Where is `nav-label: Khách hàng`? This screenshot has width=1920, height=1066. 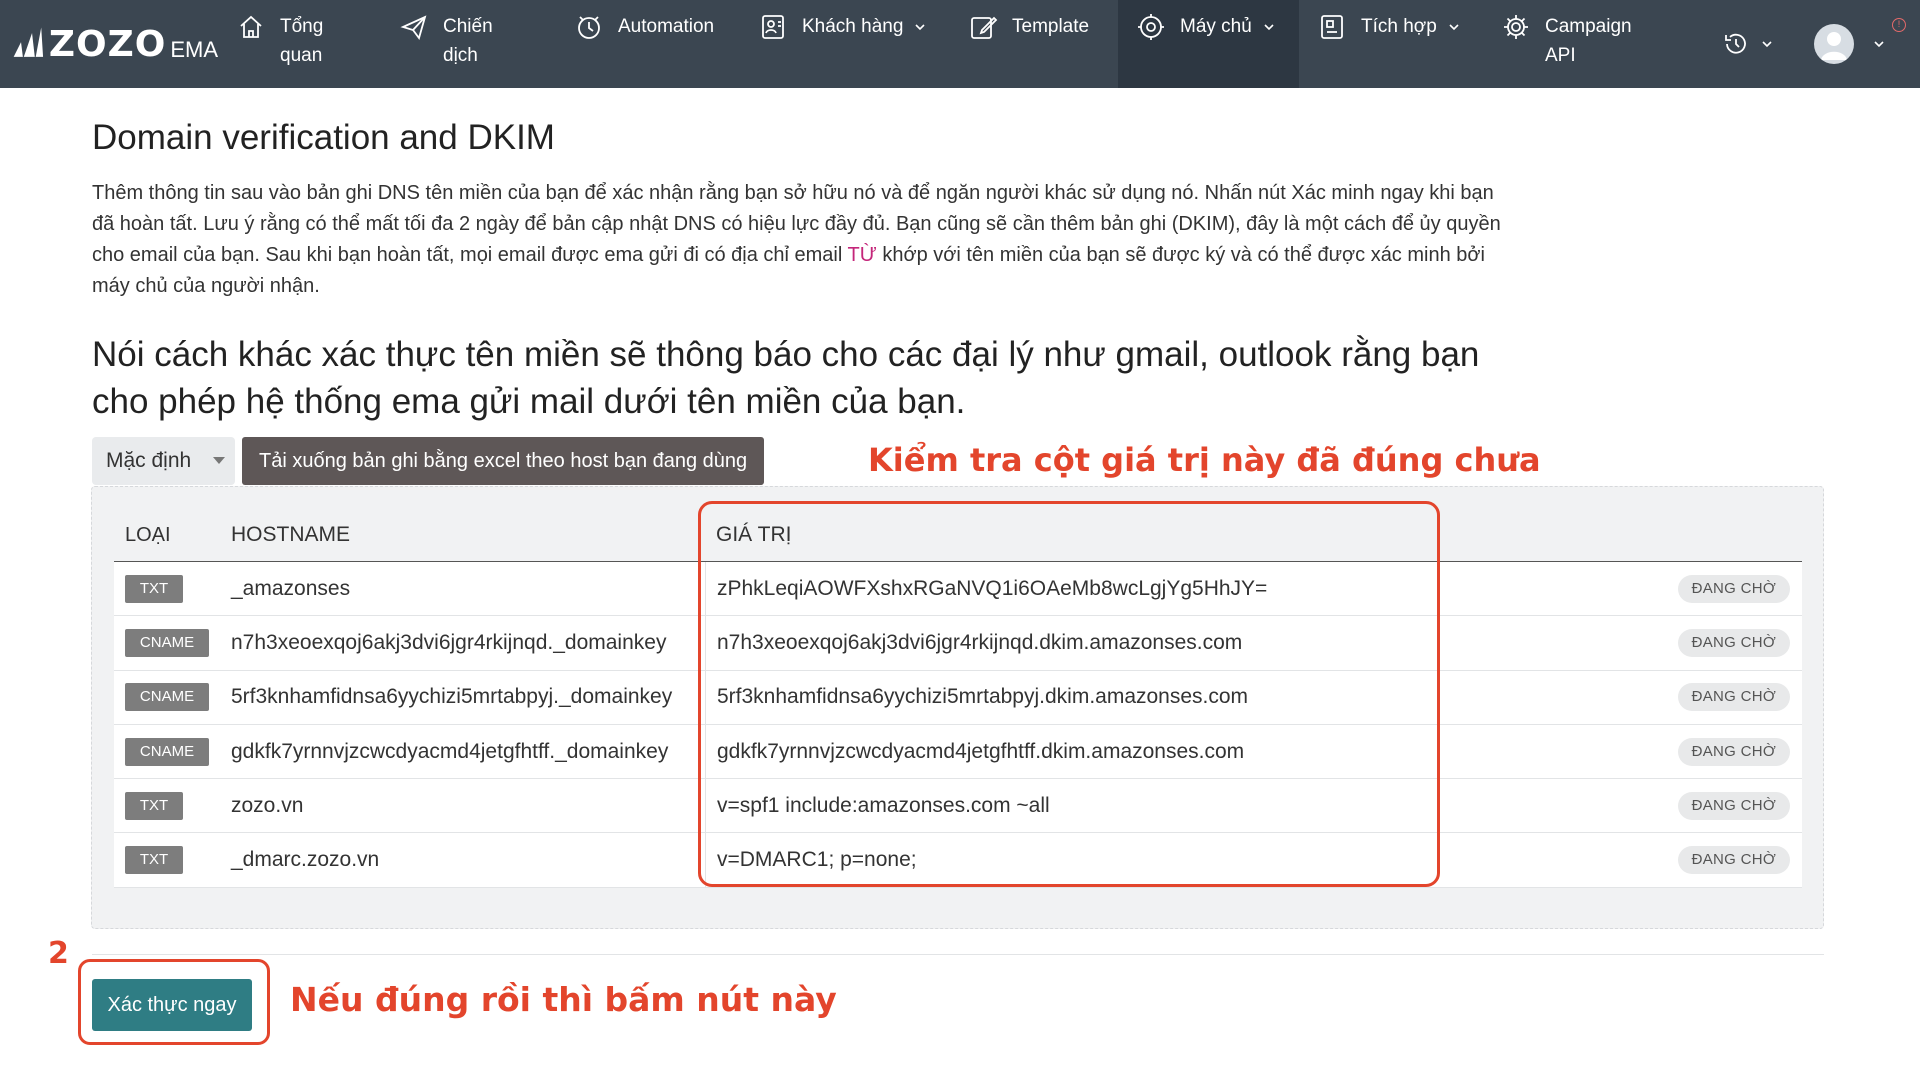
nav-label: Khách hàng is located at coordinates (853, 26).